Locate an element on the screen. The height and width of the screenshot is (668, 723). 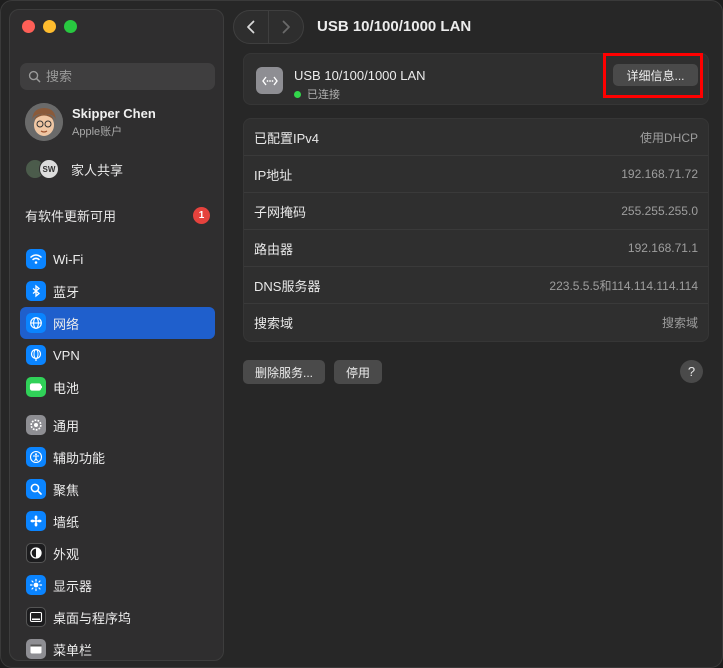
sidebar-item-label: 桌面与程序坞 is located at coordinates (92, 618).